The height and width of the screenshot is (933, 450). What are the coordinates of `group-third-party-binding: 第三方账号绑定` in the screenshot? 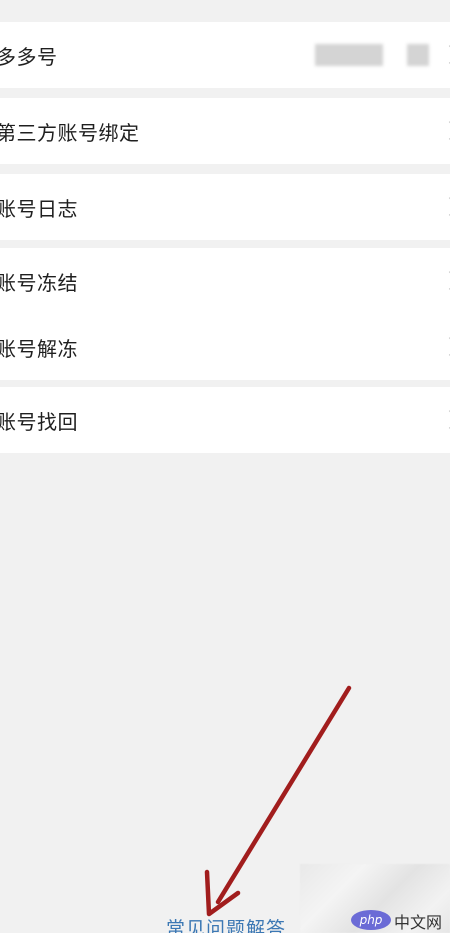 It's located at (225, 131).